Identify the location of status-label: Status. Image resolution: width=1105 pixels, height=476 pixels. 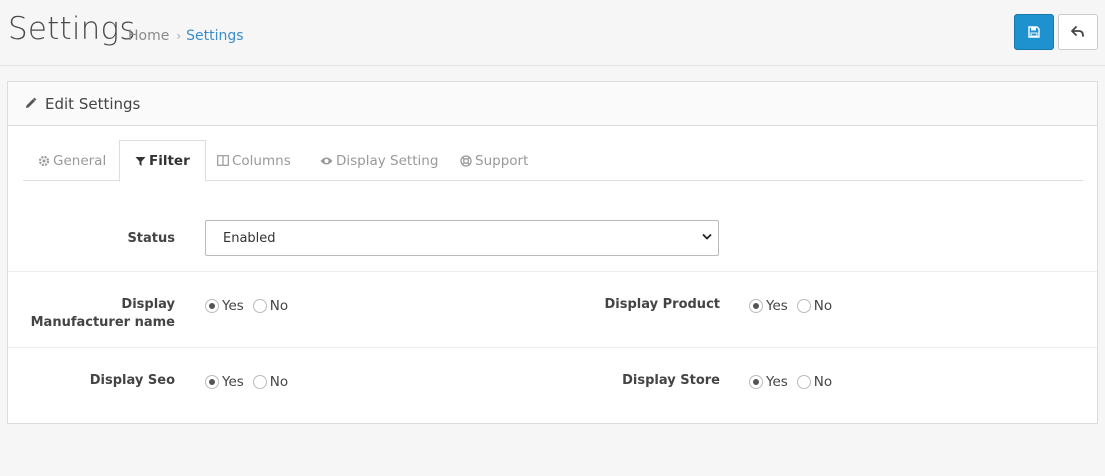
(151, 238).